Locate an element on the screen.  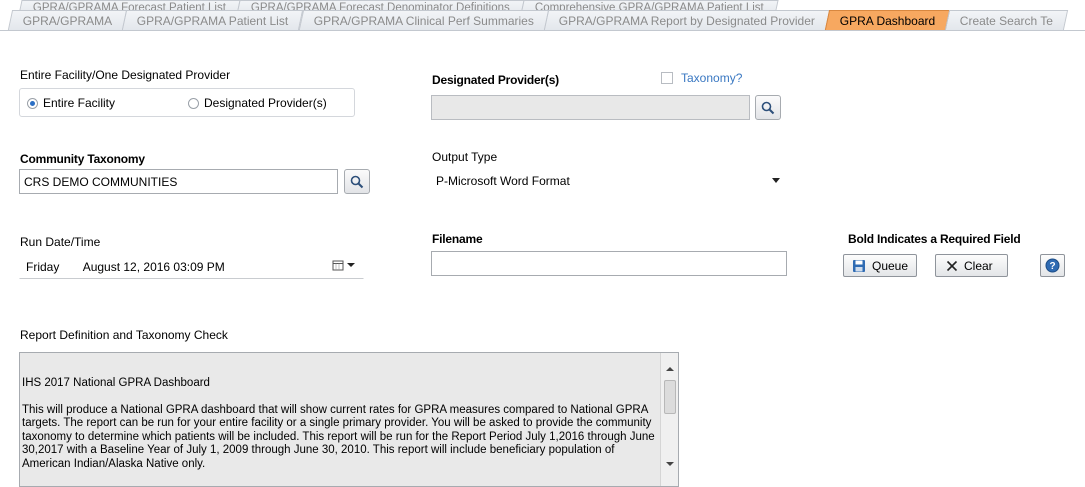
filename-label: Filename is located at coordinates (457, 239).